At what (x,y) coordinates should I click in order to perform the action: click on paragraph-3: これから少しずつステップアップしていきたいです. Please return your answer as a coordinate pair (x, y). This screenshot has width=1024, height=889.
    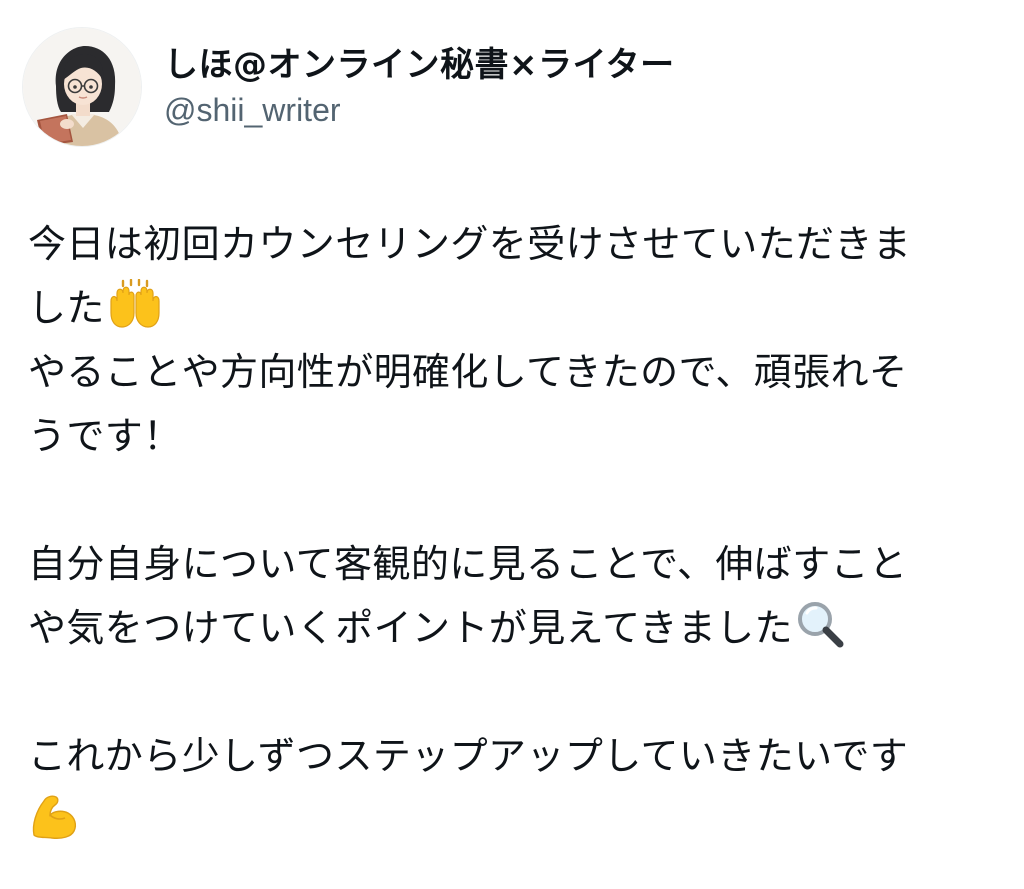
    Looking at the image, I should click on (508, 788).